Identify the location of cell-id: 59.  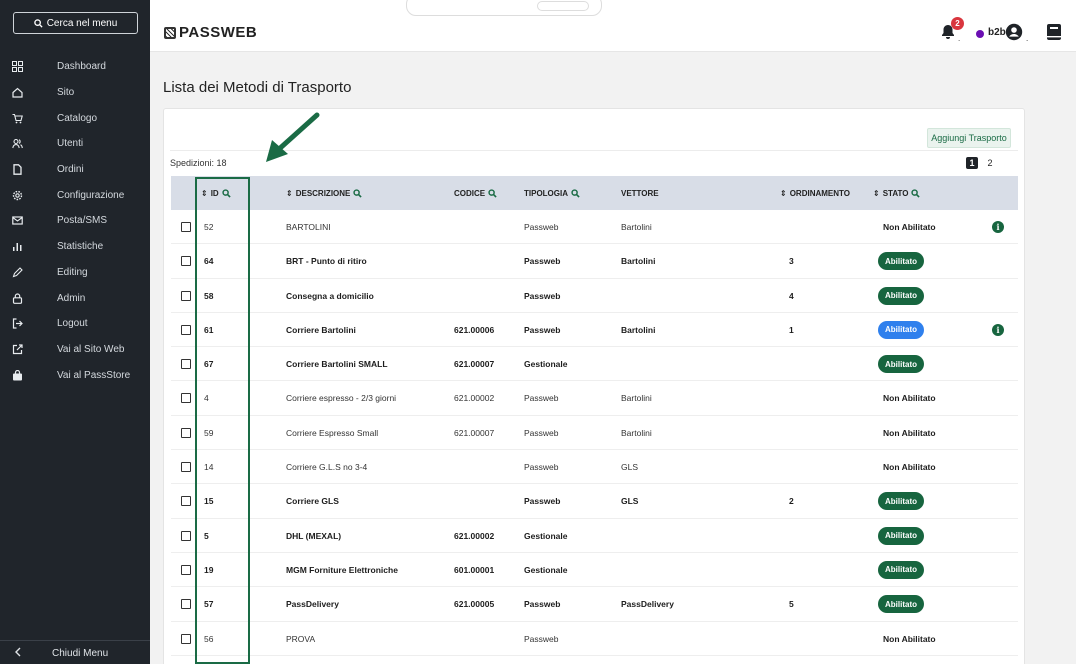
(209, 432).